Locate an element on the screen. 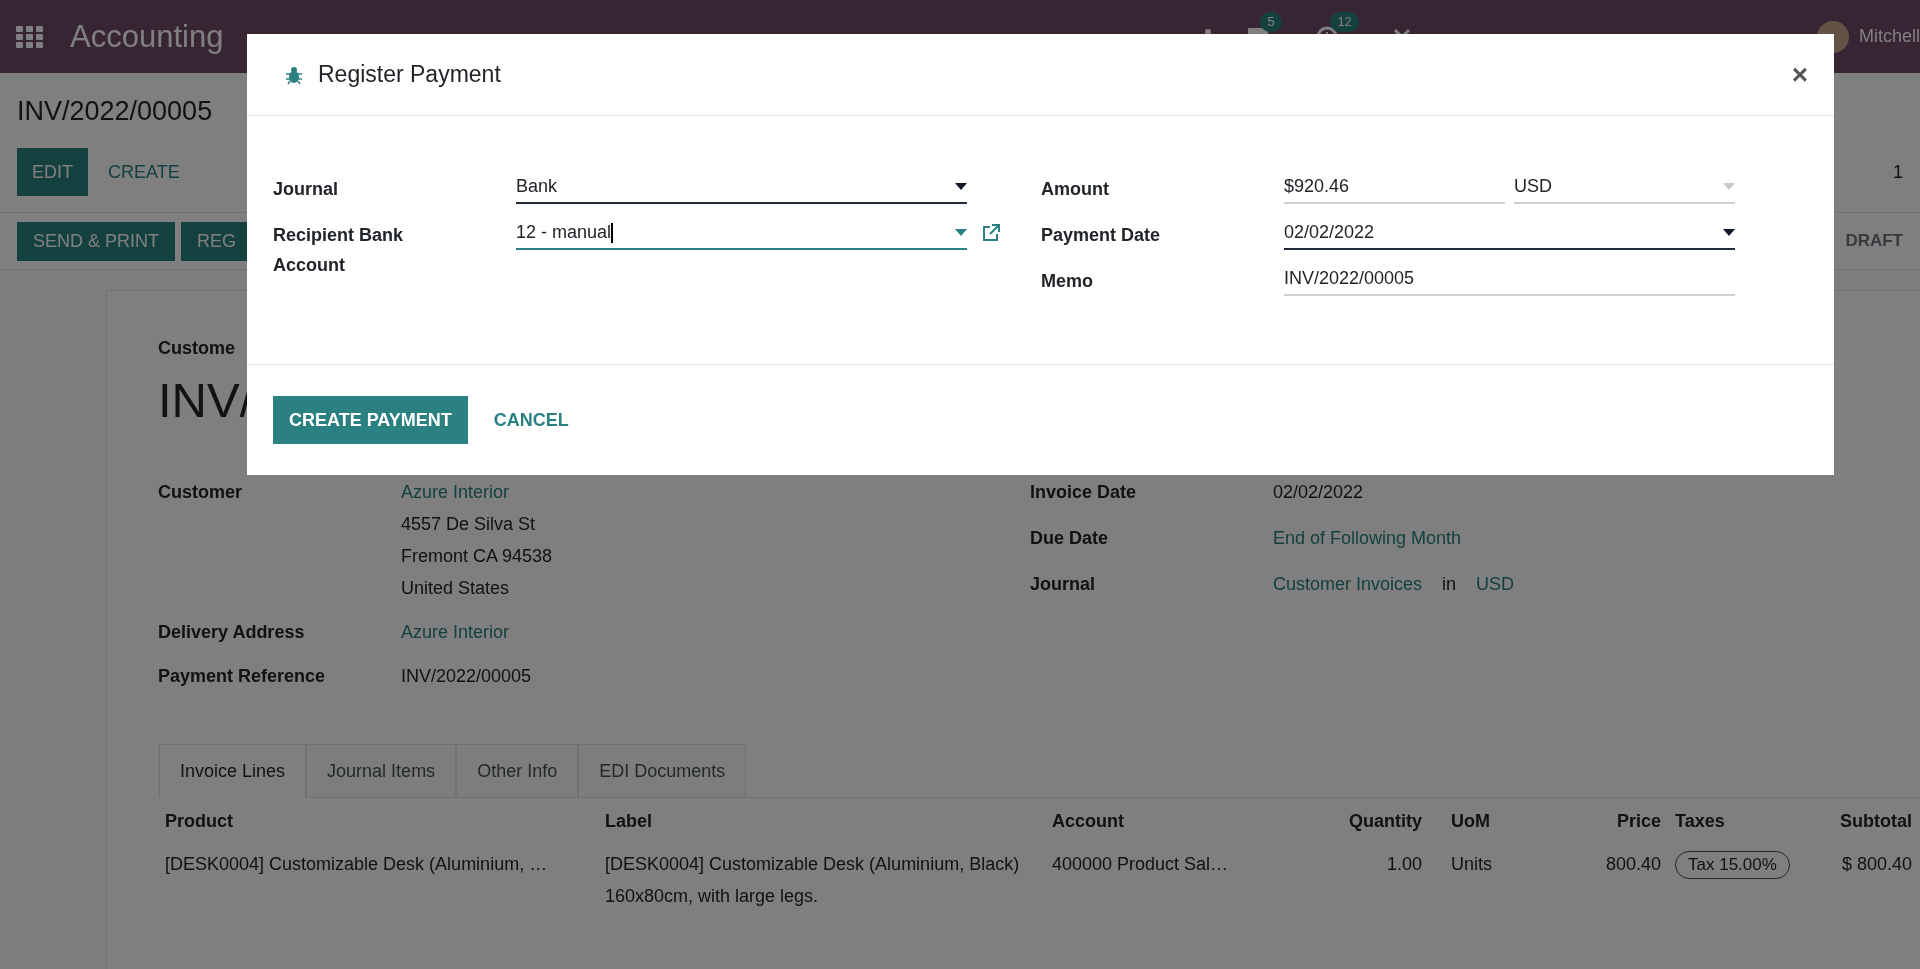 The width and height of the screenshot is (1920, 969). field-label: Payment Reference is located at coordinates (242, 676).